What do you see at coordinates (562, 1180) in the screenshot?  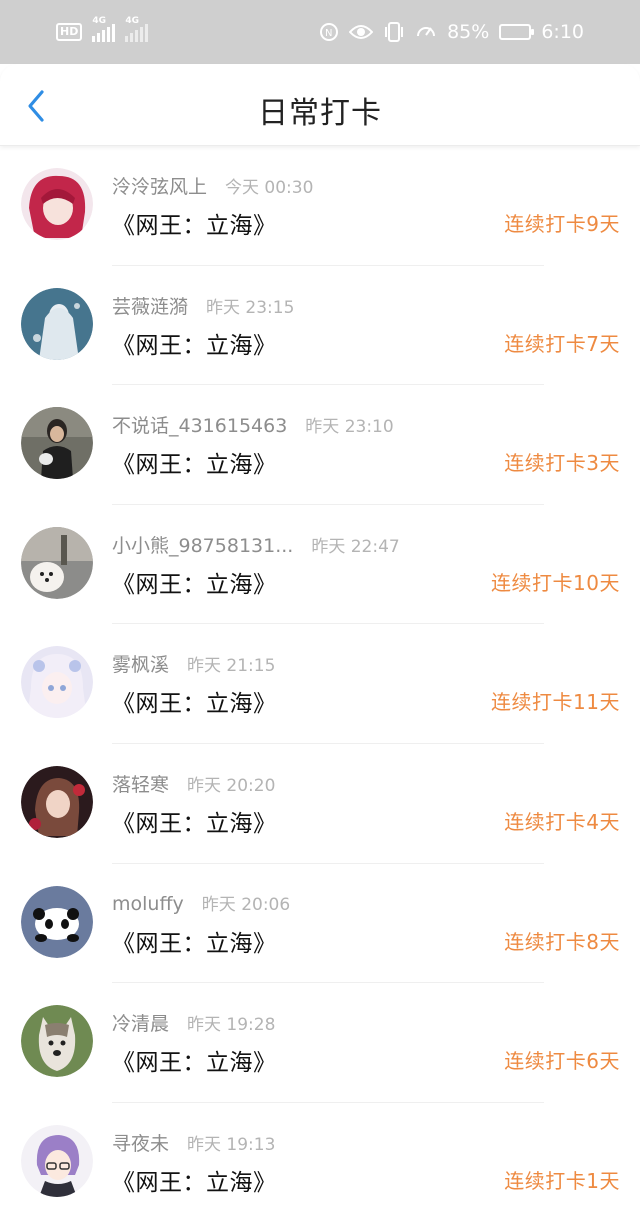 I see `streak-label: 连续打卡1天` at bounding box center [562, 1180].